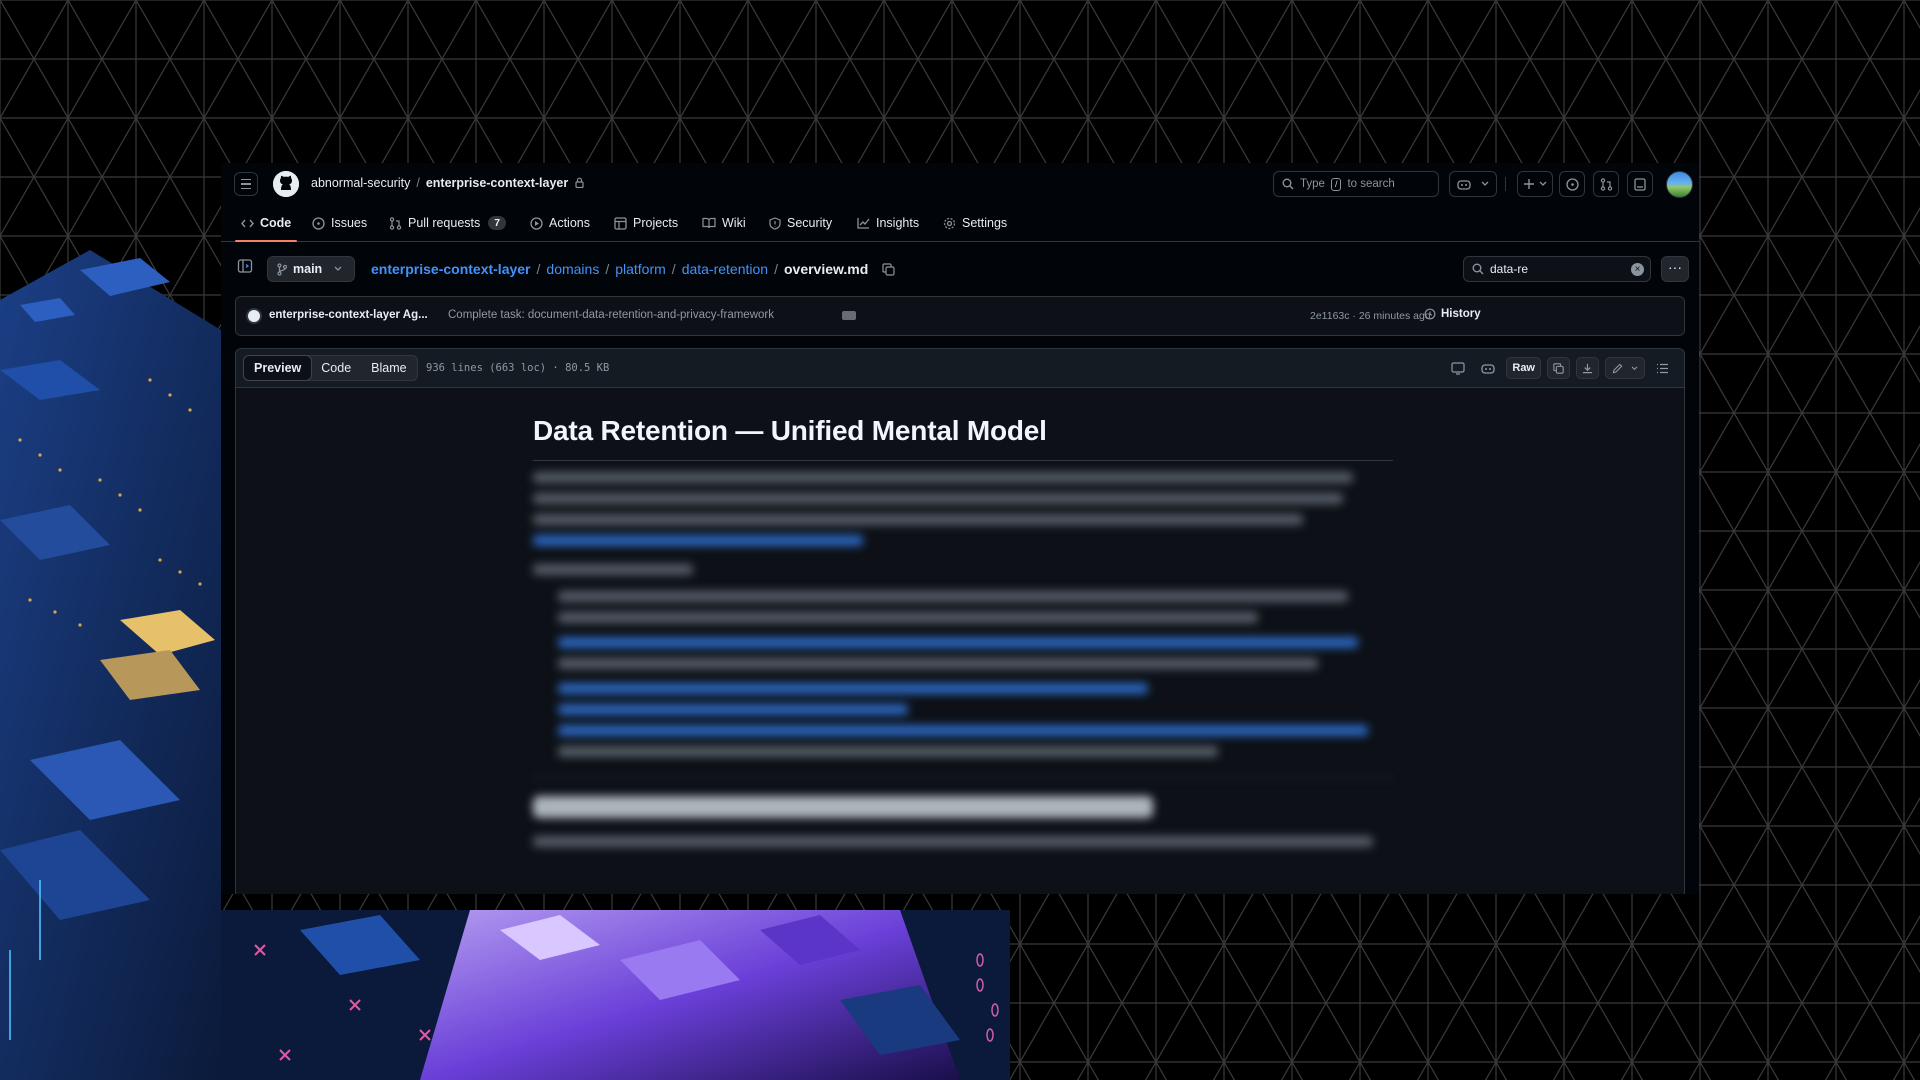 The width and height of the screenshot is (1920, 1080). I want to click on edit-file-button, so click(1625, 368).